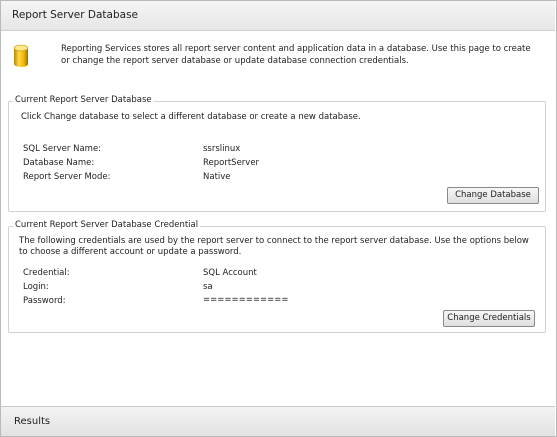 Image resolution: width=557 pixels, height=437 pixels. What do you see at coordinates (493, 195) in the screenshot?
I see `change-database-button: Change Database` at bounding box center [493, 195].